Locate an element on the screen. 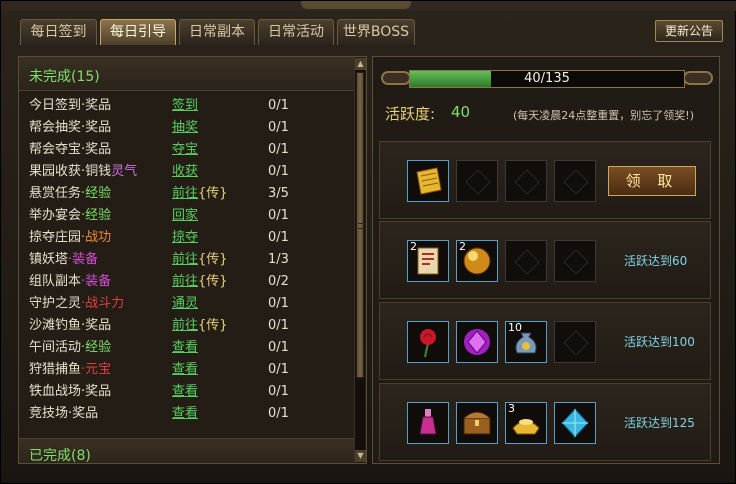 This screenshot has width=736, height=484. task-action-link: 签到 is located at coordinates (185, 106).